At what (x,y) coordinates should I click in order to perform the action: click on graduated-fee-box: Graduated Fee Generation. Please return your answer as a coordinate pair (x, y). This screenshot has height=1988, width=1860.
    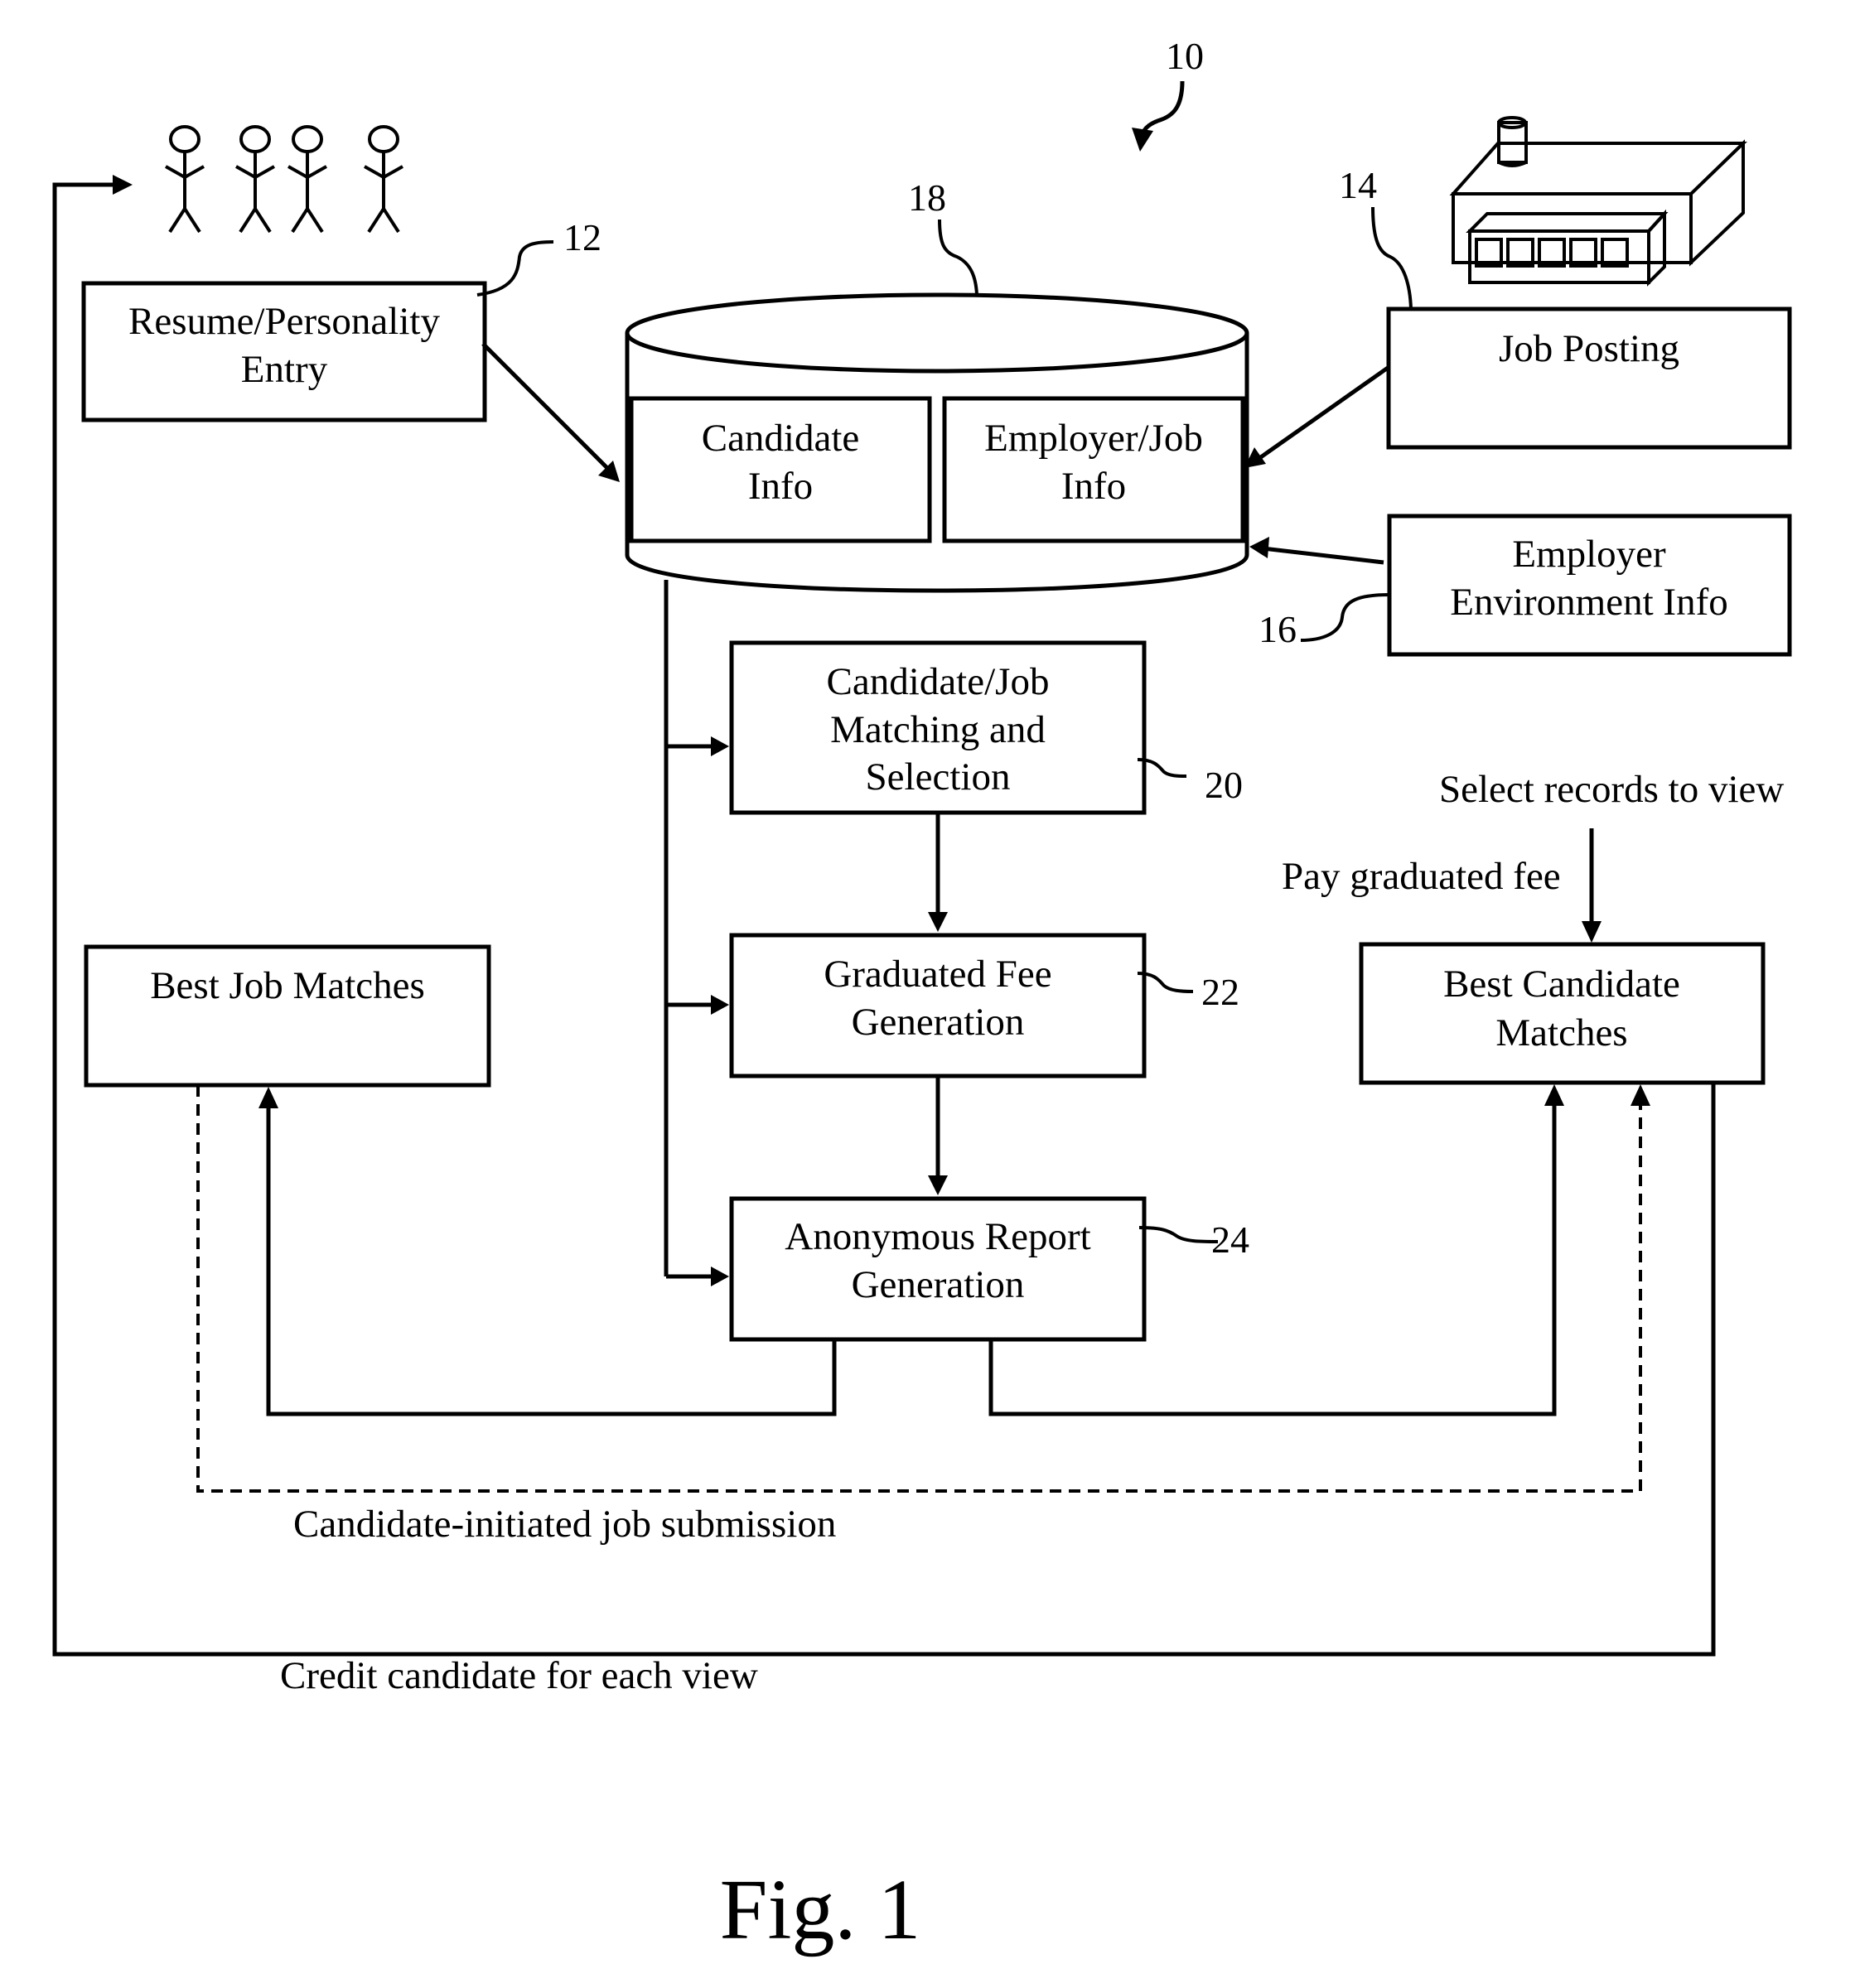
    Looking at the image, I should click on (938, 1005).